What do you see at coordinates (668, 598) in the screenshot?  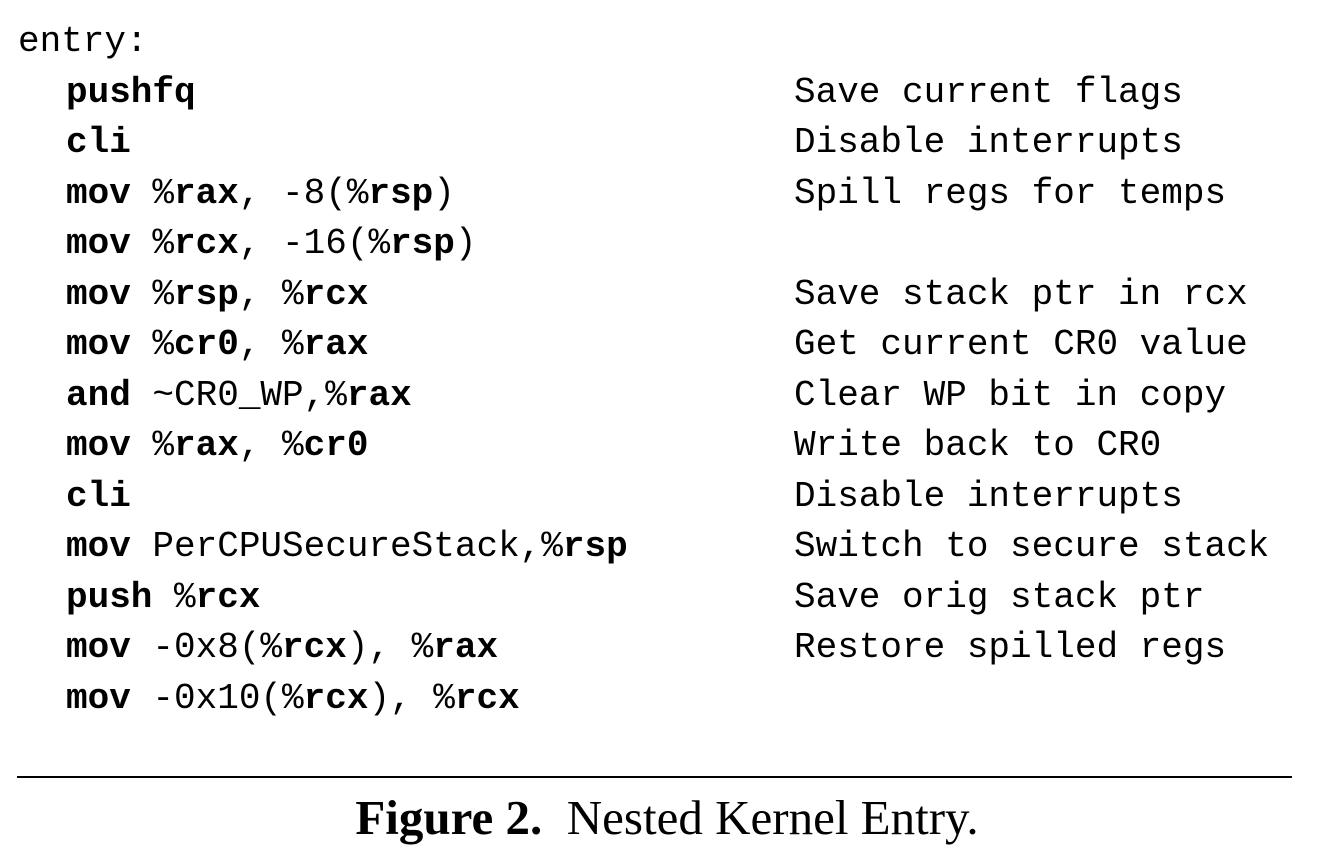 I see `code-line: push %rcx Save orig stack ptr` at bounding box center [668, 598].